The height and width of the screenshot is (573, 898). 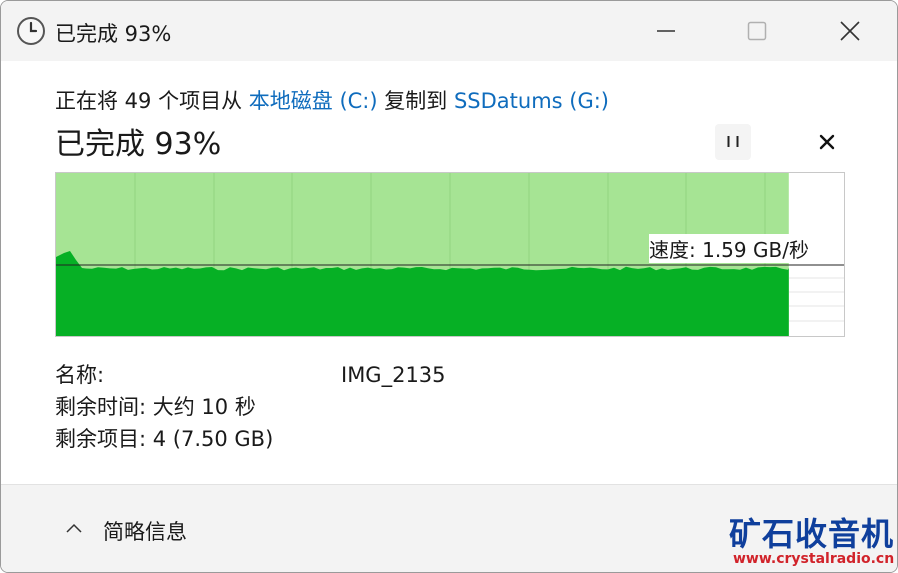 I want to click on cancel-button, so click(x=827, y=142).